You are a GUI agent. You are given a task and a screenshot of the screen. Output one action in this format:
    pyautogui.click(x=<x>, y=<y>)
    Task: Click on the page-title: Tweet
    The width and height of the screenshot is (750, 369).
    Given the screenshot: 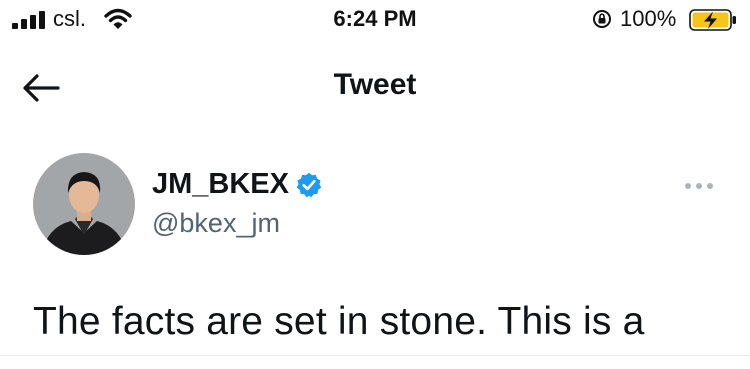 What is the action you would take?
    pyautogui.click(x=375, y=84)
    